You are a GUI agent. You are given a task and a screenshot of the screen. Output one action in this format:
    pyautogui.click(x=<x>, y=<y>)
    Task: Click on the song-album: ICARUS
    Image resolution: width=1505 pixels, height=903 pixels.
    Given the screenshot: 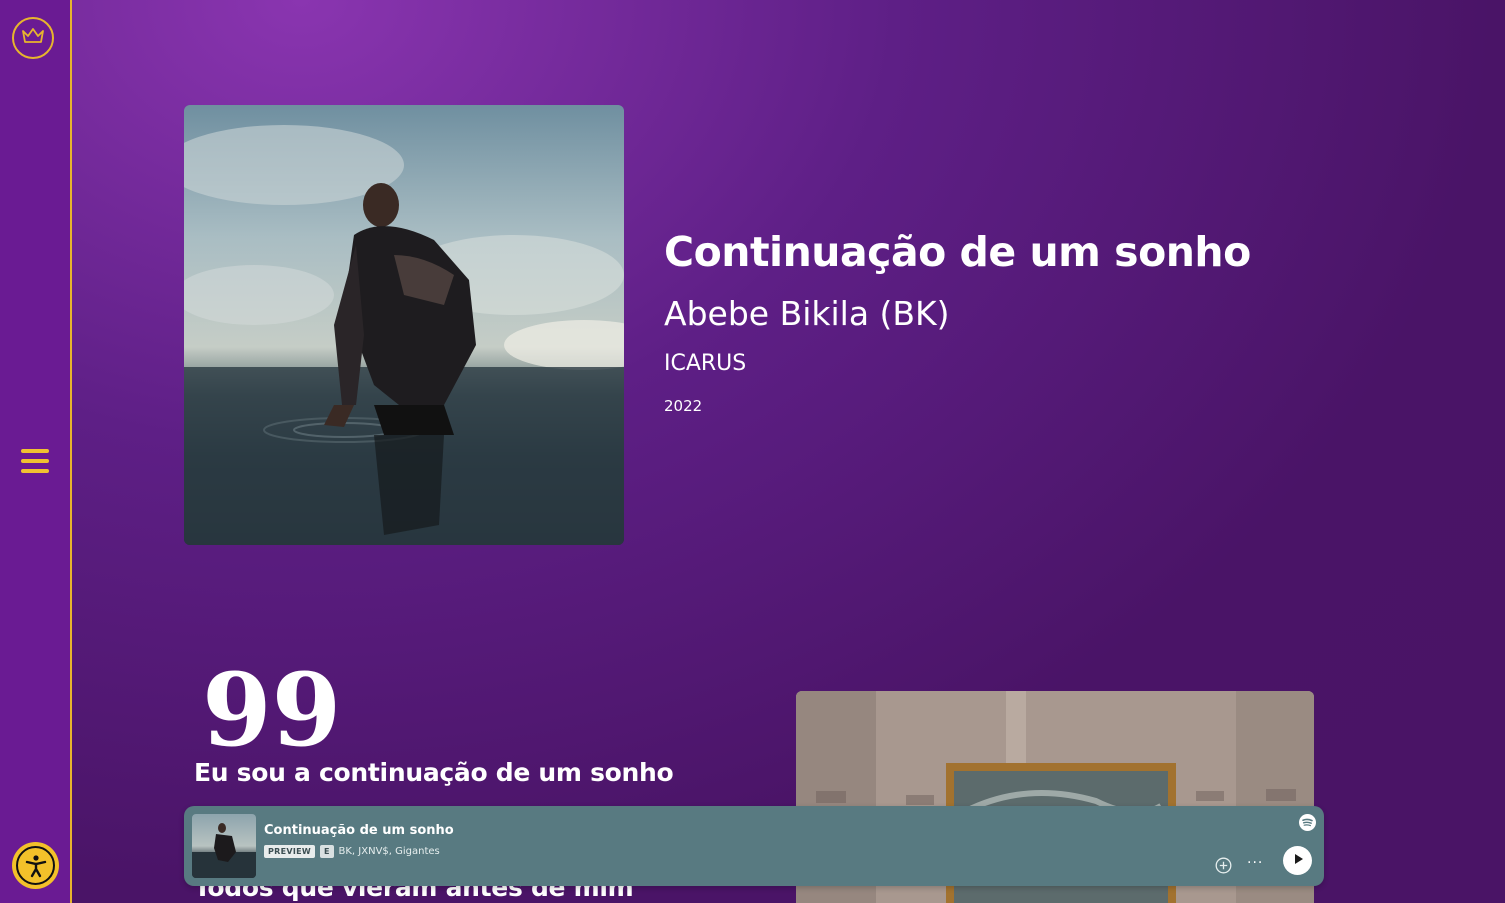 What is the action you would take?
    pyautogui.click(x=705, y=363)
    